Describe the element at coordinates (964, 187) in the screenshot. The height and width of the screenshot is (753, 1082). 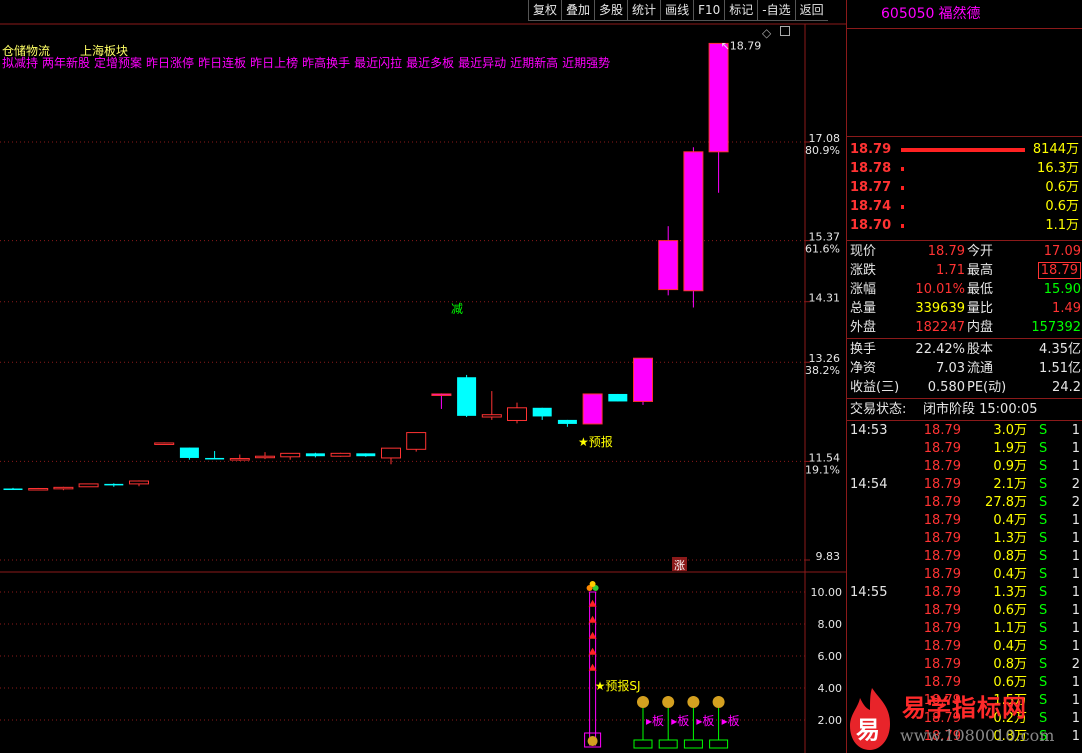
I see `order-book-row: 18.77 0.6万` at that location.